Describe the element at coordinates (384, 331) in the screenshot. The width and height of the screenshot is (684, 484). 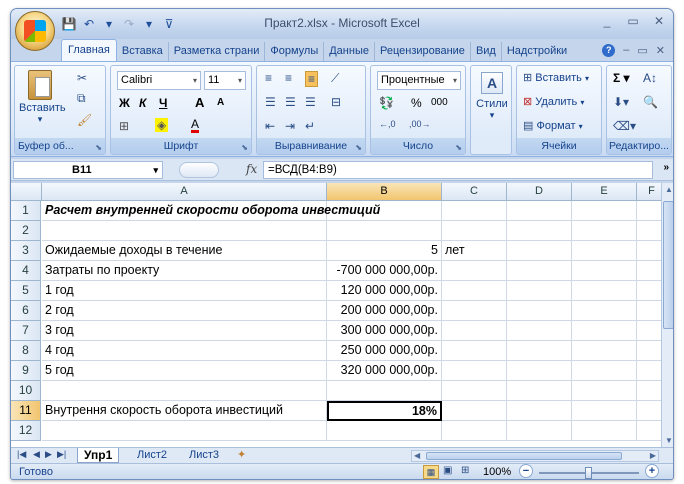
I see `cell-b7: 300 000 000,00р.` at that location.